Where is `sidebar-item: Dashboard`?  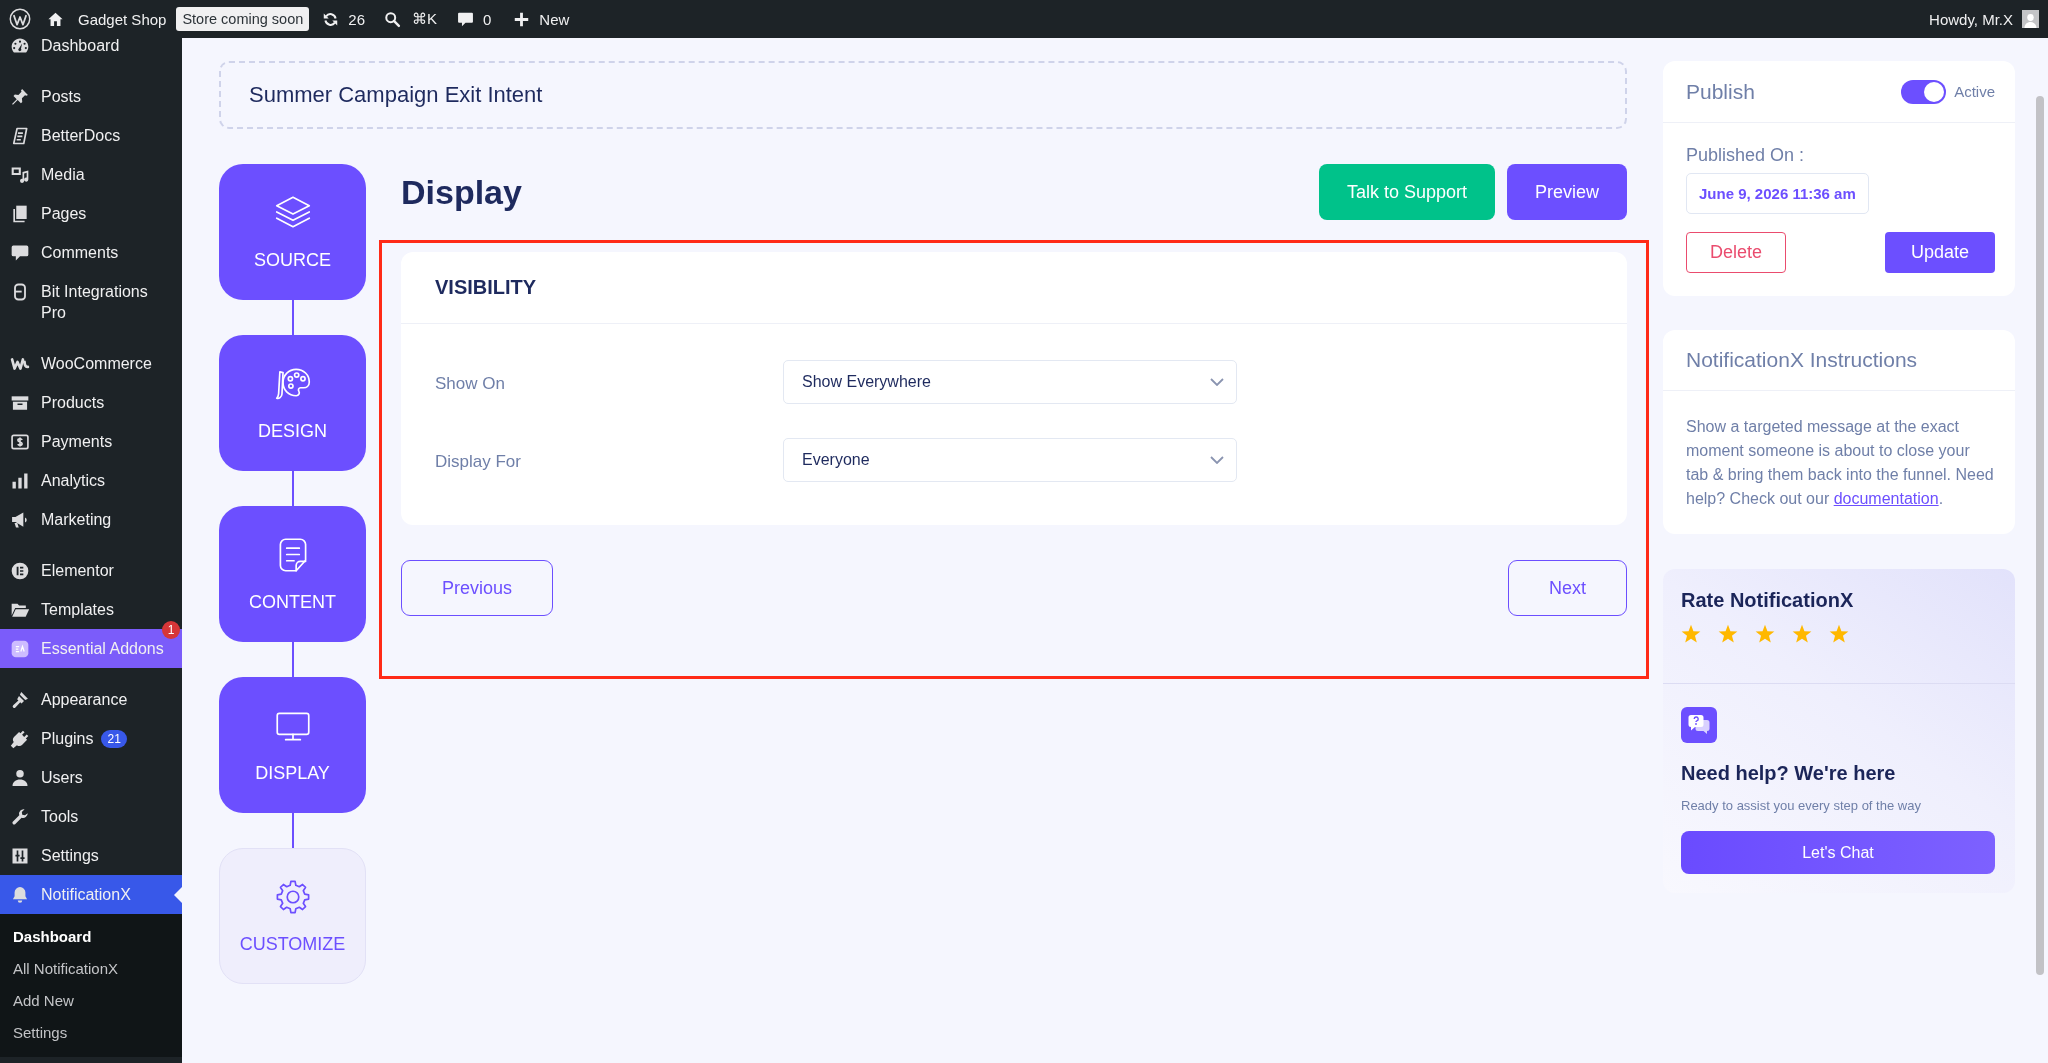
sidebar-item: Dashboard is located at coordinates (91, 51).